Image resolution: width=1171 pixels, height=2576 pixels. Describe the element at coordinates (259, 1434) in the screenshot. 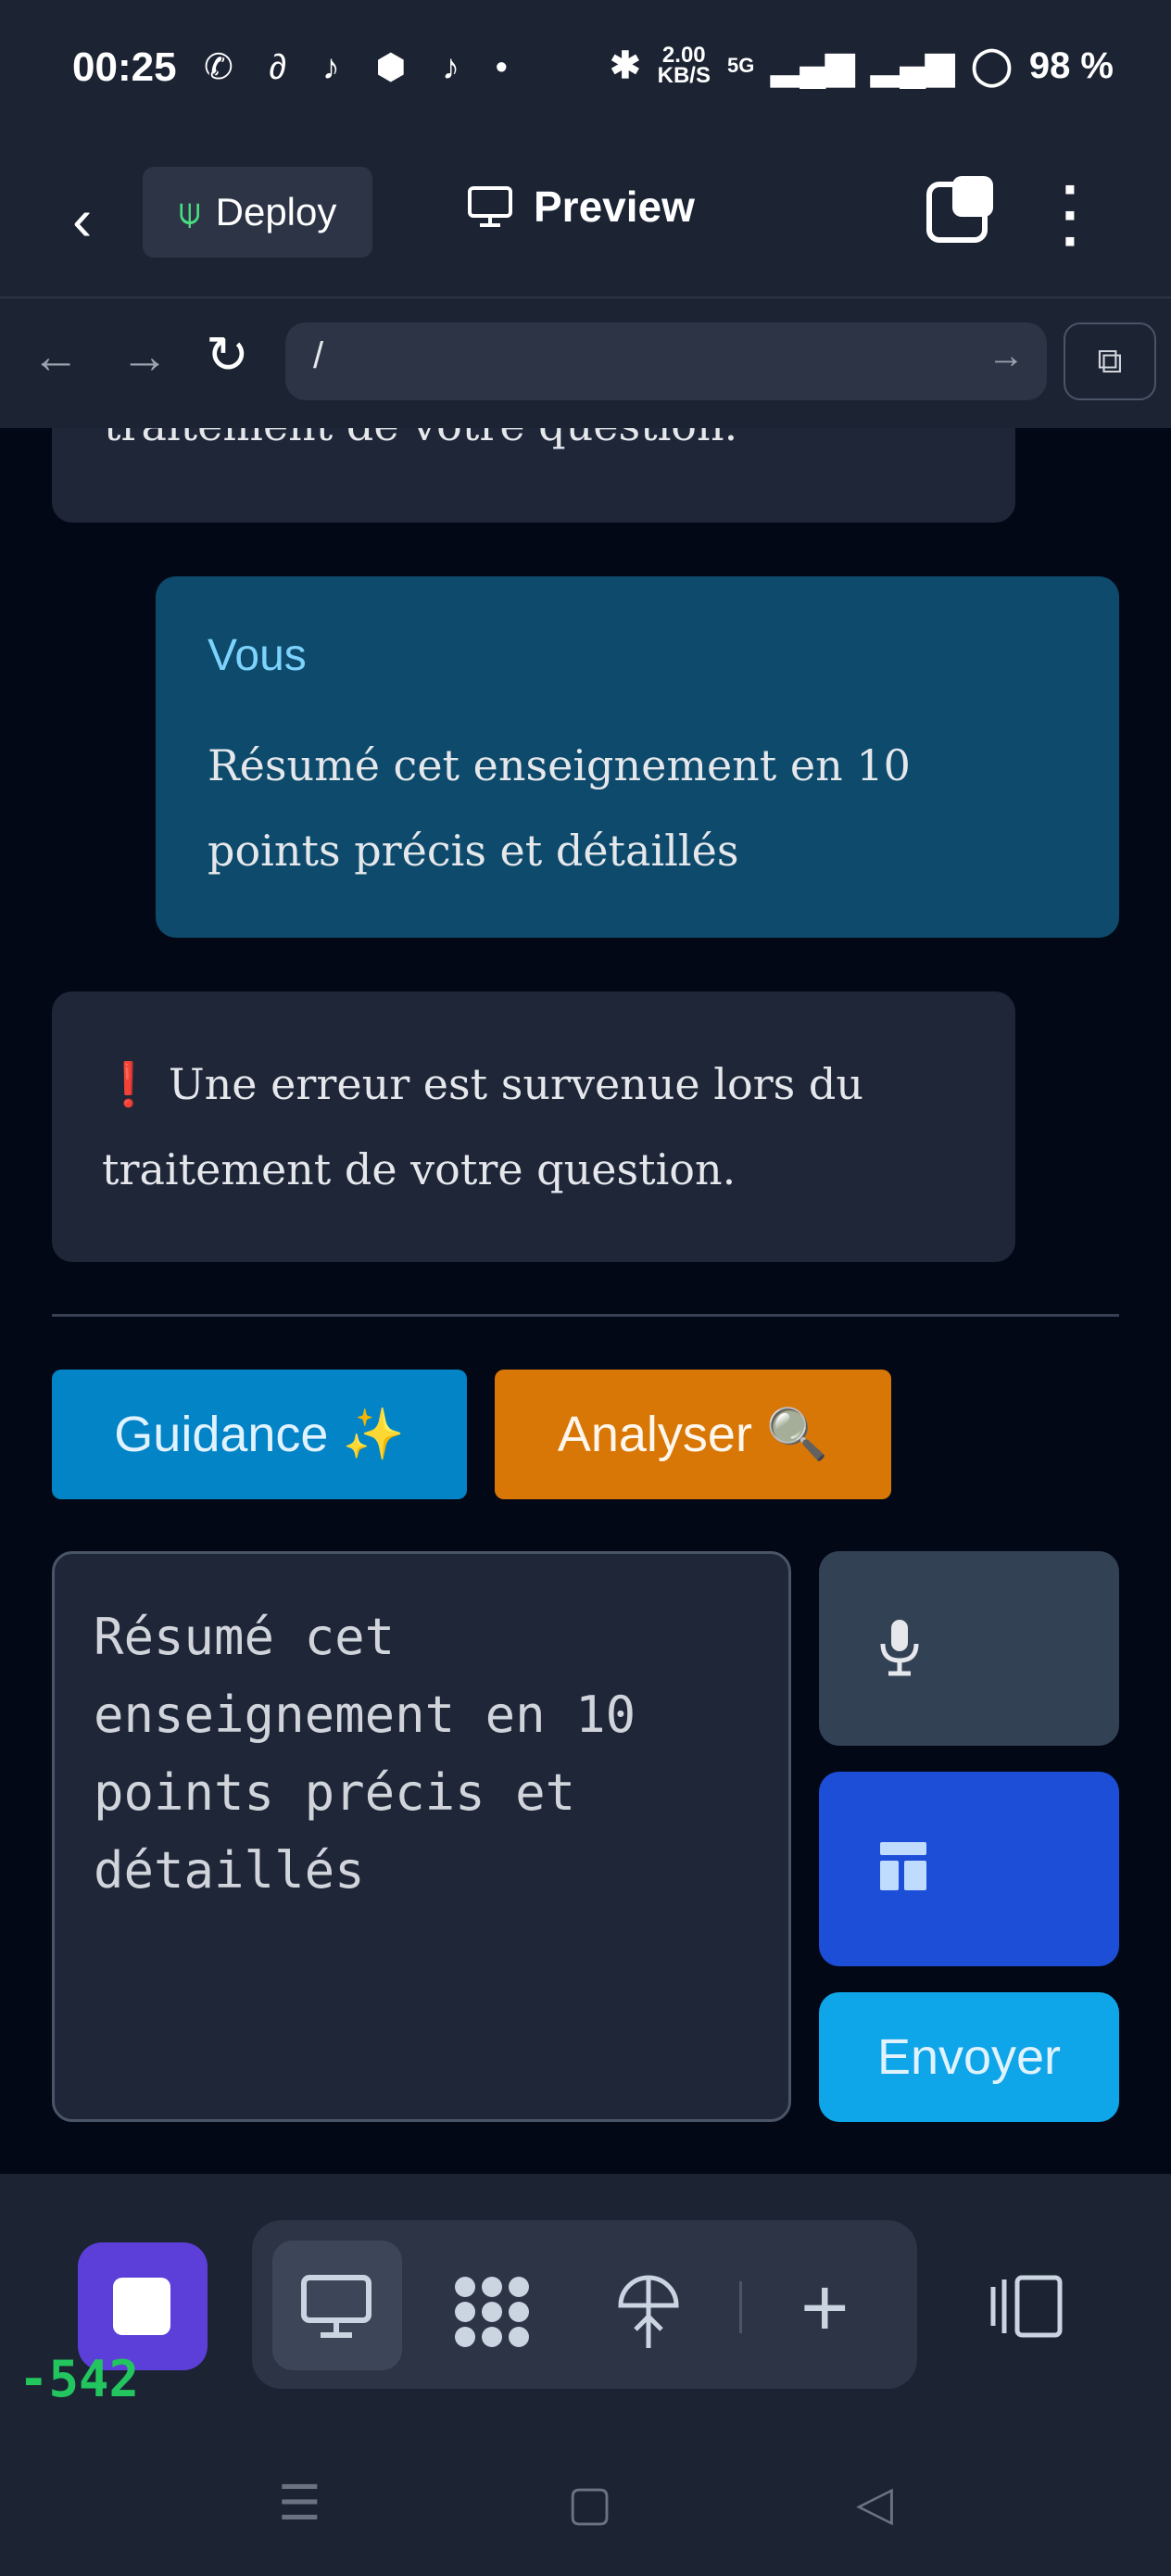

I see `guidance-button: Guidance ✨` at that location.